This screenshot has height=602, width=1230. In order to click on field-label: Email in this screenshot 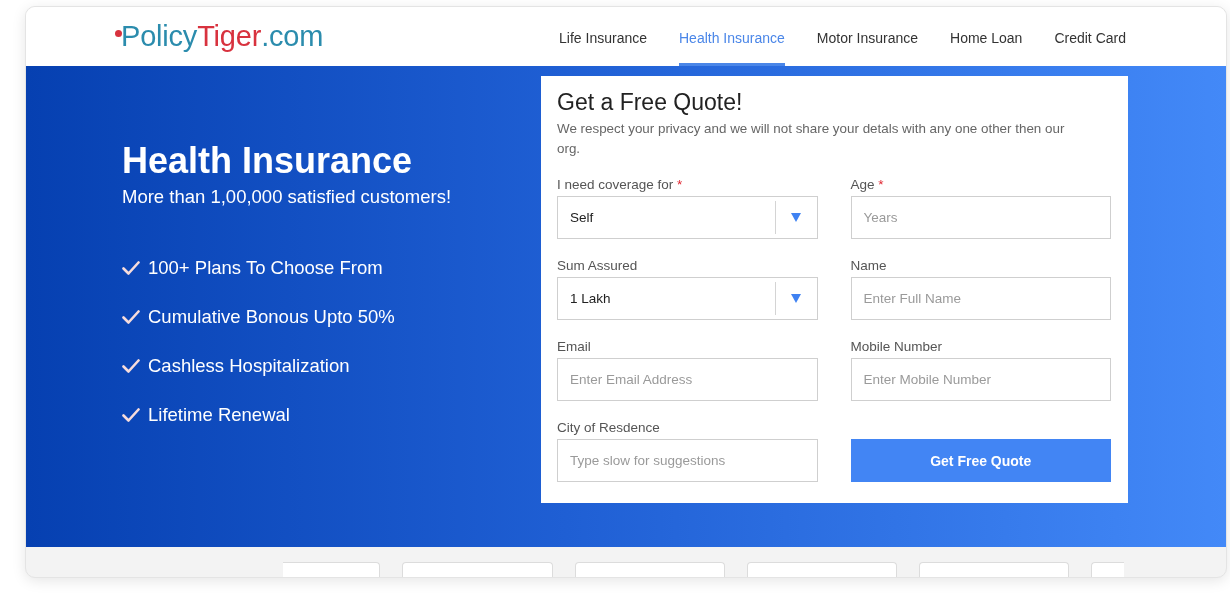, I will do `click(574, 347)`.